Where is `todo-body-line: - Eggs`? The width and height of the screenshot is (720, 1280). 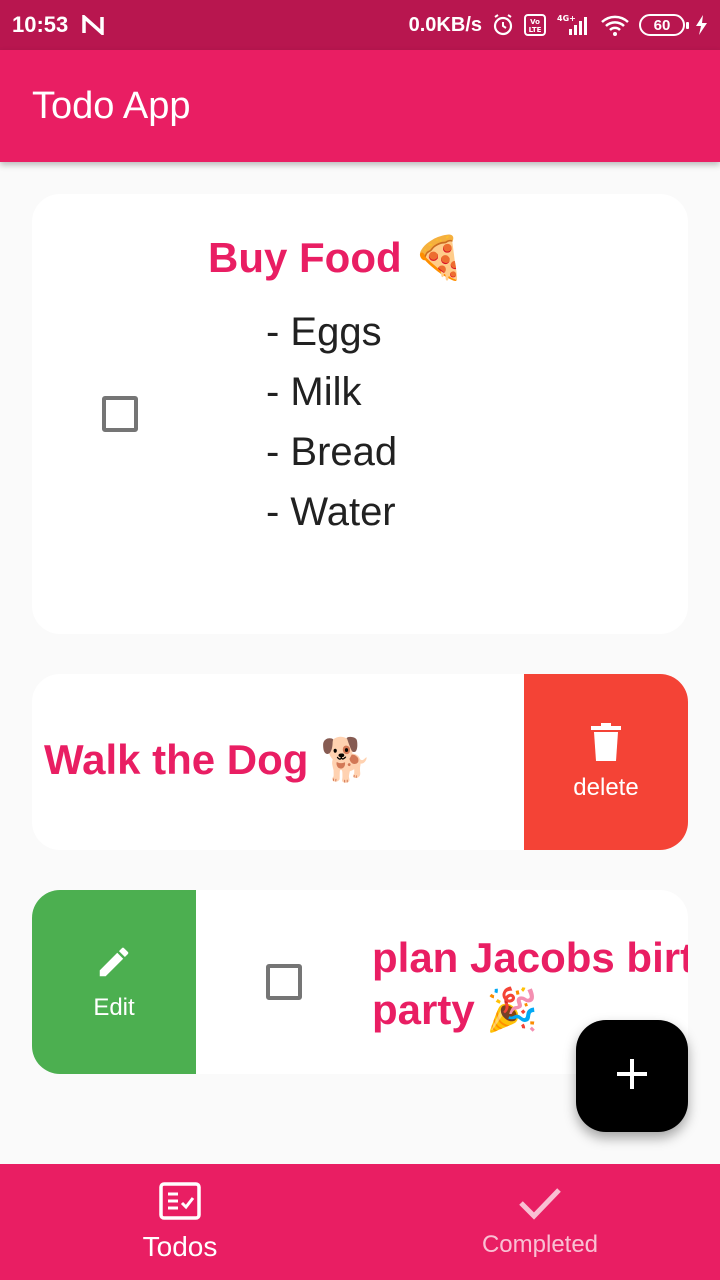
todo-body-line: - Eggs is located at coordinates (324, 332).